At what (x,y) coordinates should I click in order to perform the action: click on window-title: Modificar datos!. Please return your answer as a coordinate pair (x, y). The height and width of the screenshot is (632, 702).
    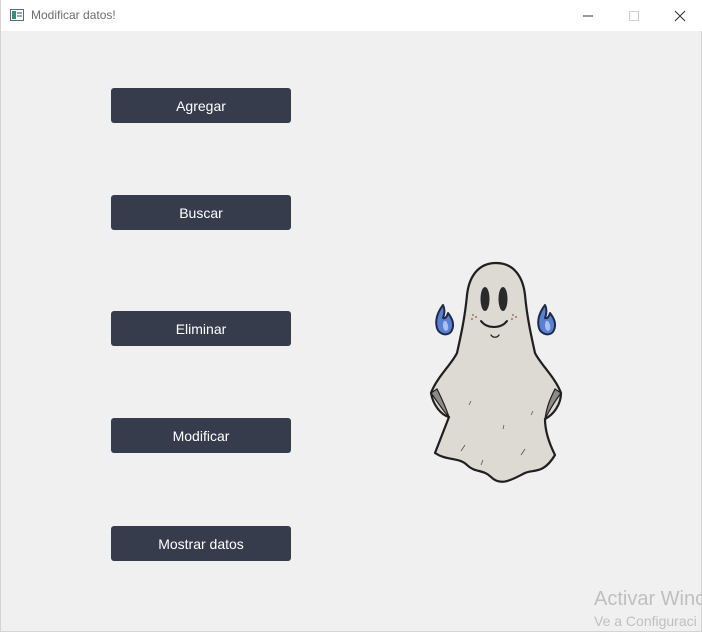
    Looking at the image, I should click on (73, 15).